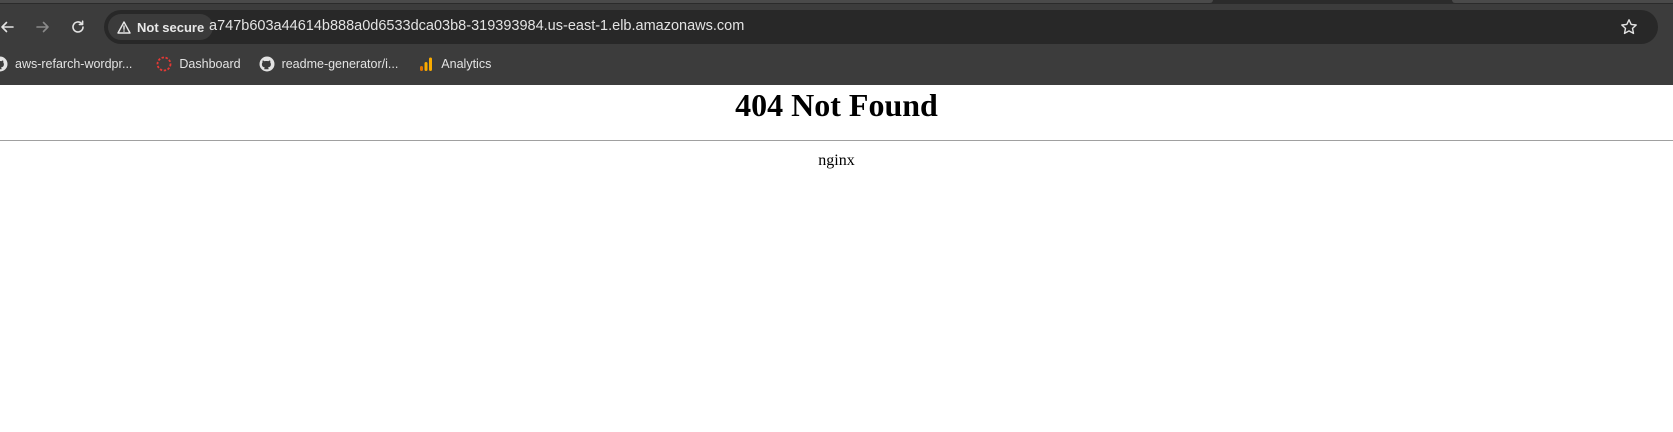 Image resolution: width=1673 pixels, height=432 pixels. I want to click on reload-button, so click(78, 27).